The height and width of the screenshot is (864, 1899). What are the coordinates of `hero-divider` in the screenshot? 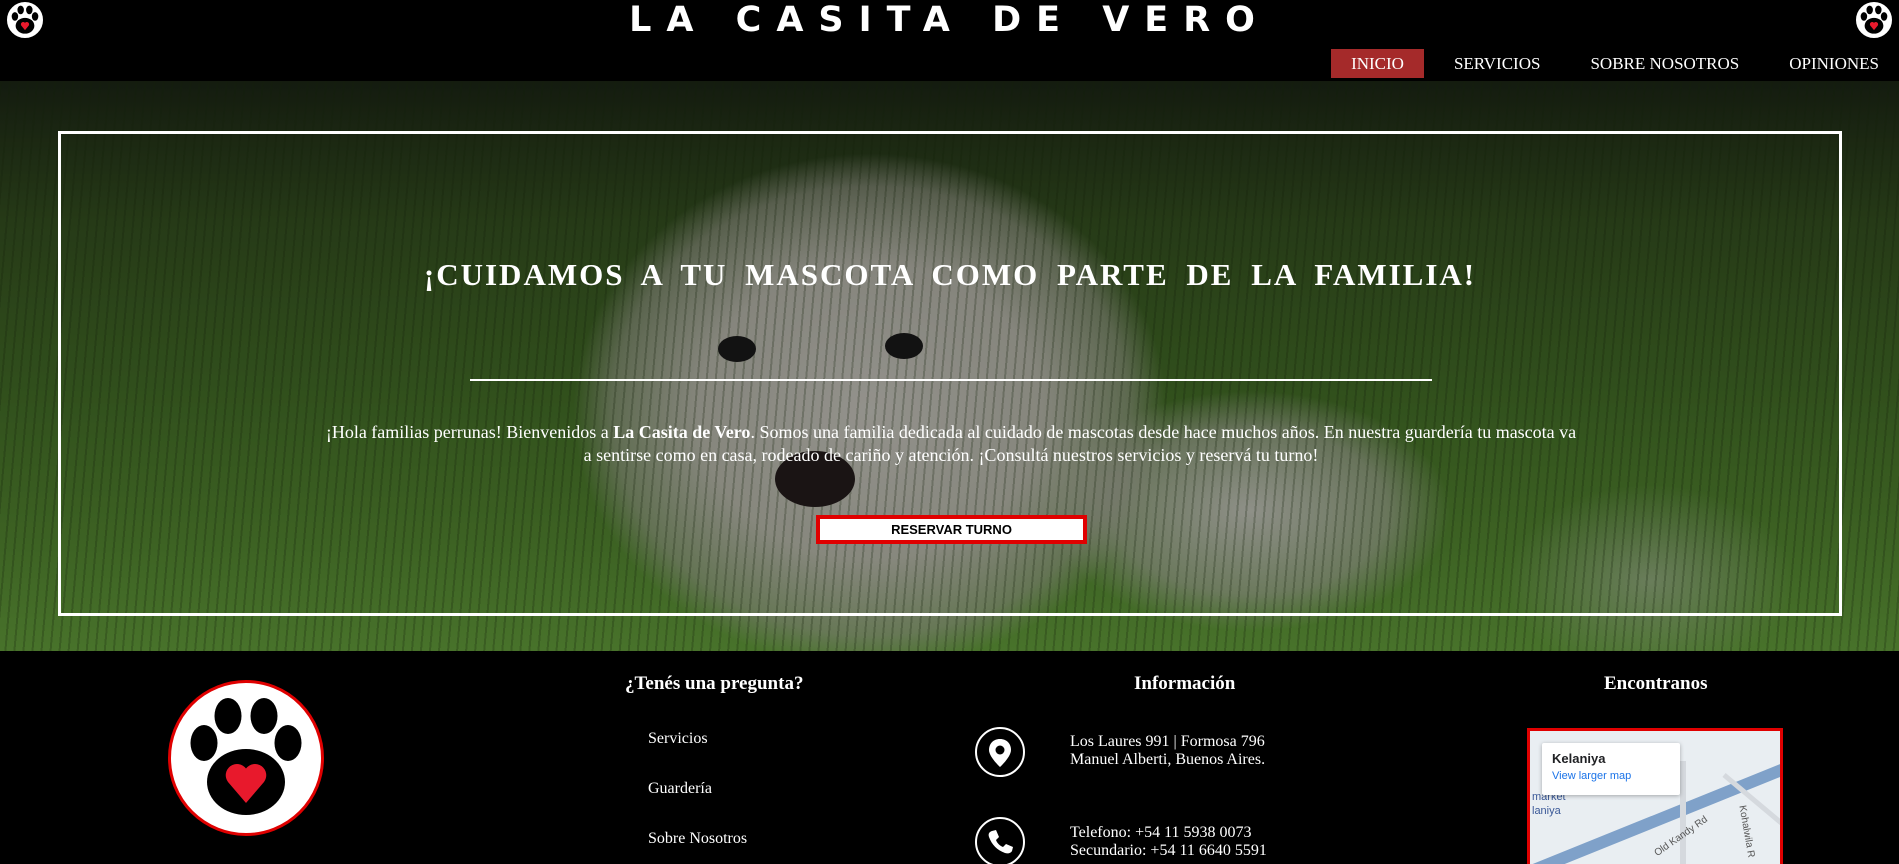 It's located at (951, 380).